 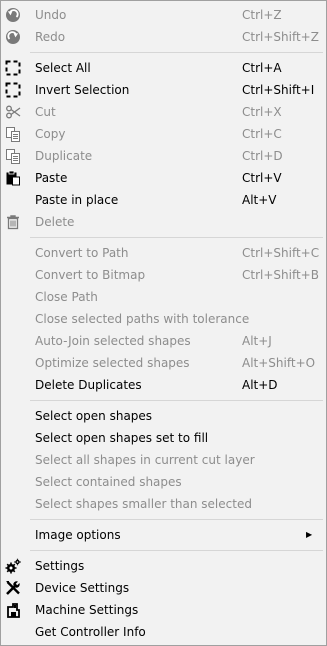 I want to click on gears-icon, so click(x=13, y=566).